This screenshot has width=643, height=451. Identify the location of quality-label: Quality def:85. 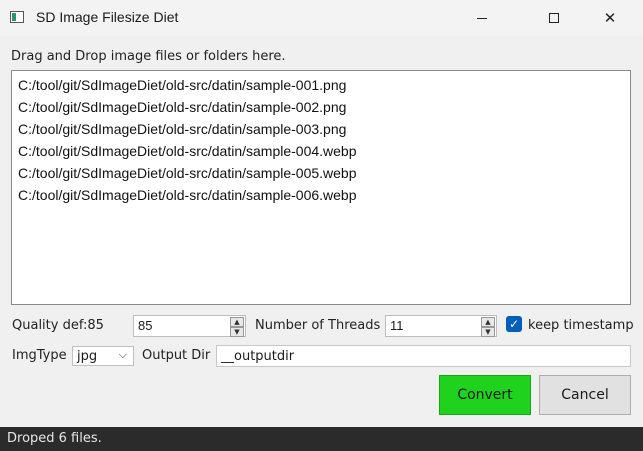
(58, 325).